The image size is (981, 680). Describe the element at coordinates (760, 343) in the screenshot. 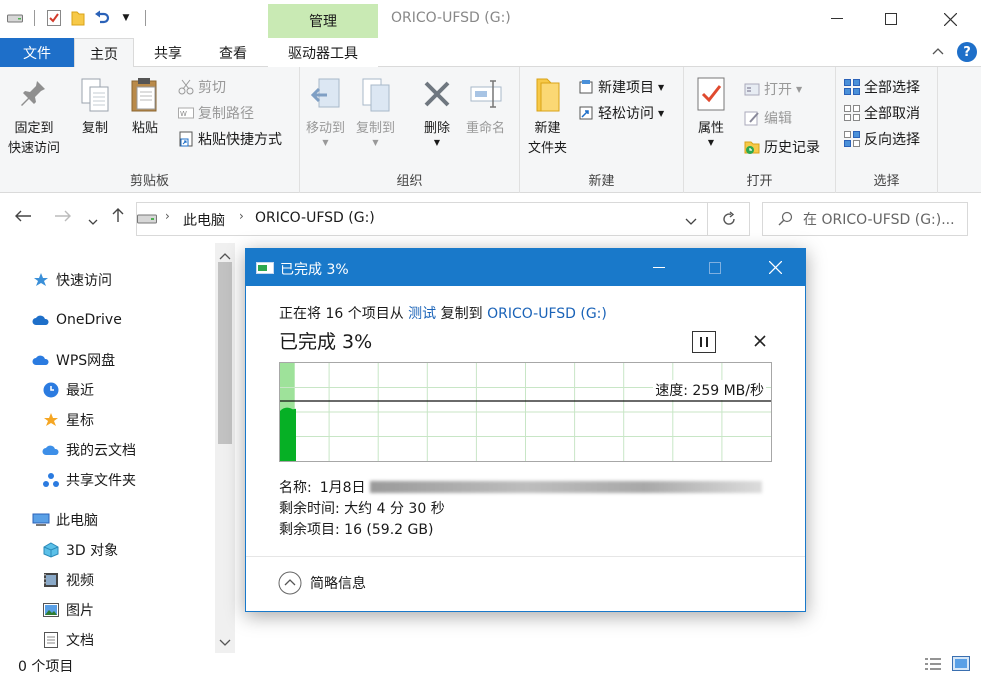

I see `cancel-copy-button` at that location.